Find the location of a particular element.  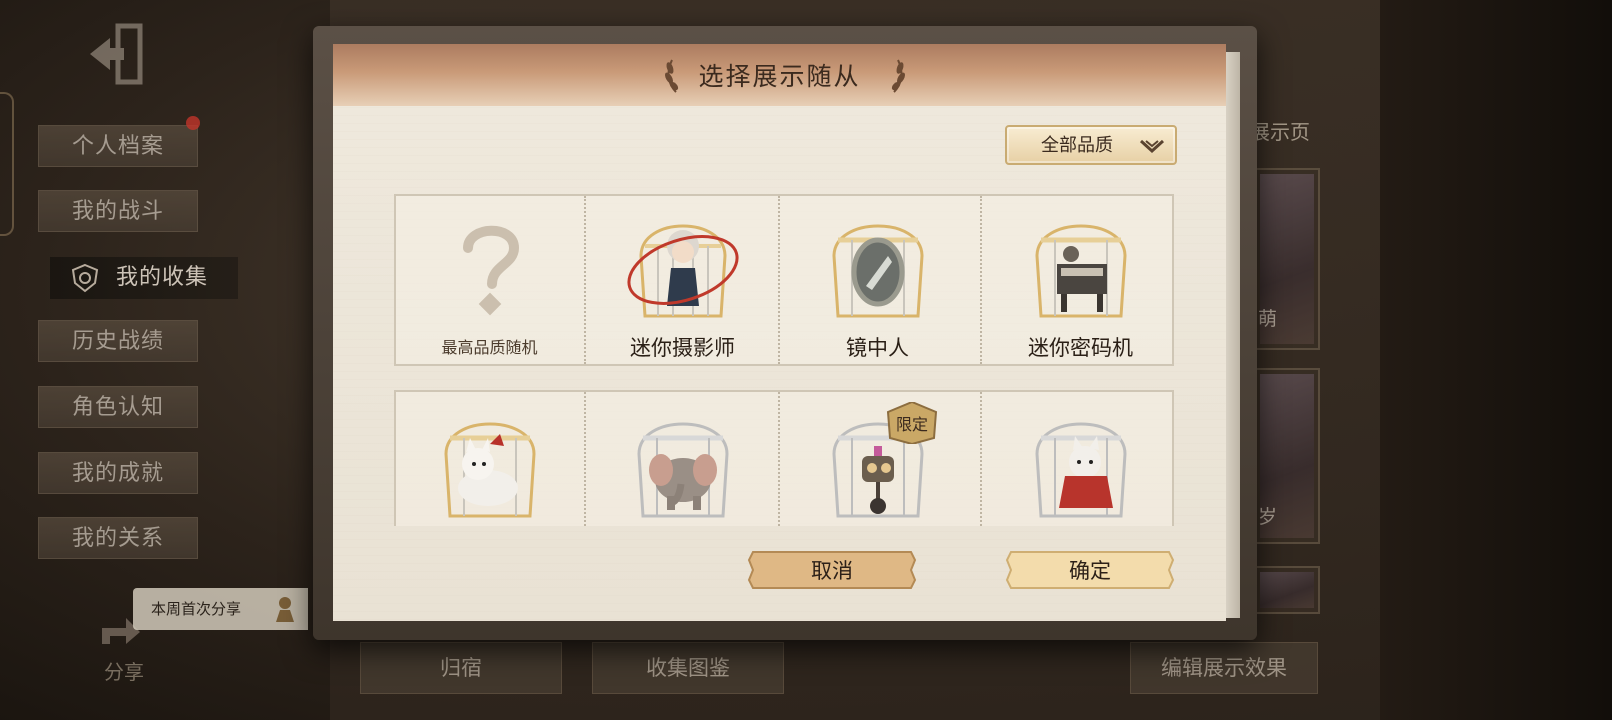

companion-mini-cipher-machine: 迷你密码机 is located at coordinates (1080, 280).